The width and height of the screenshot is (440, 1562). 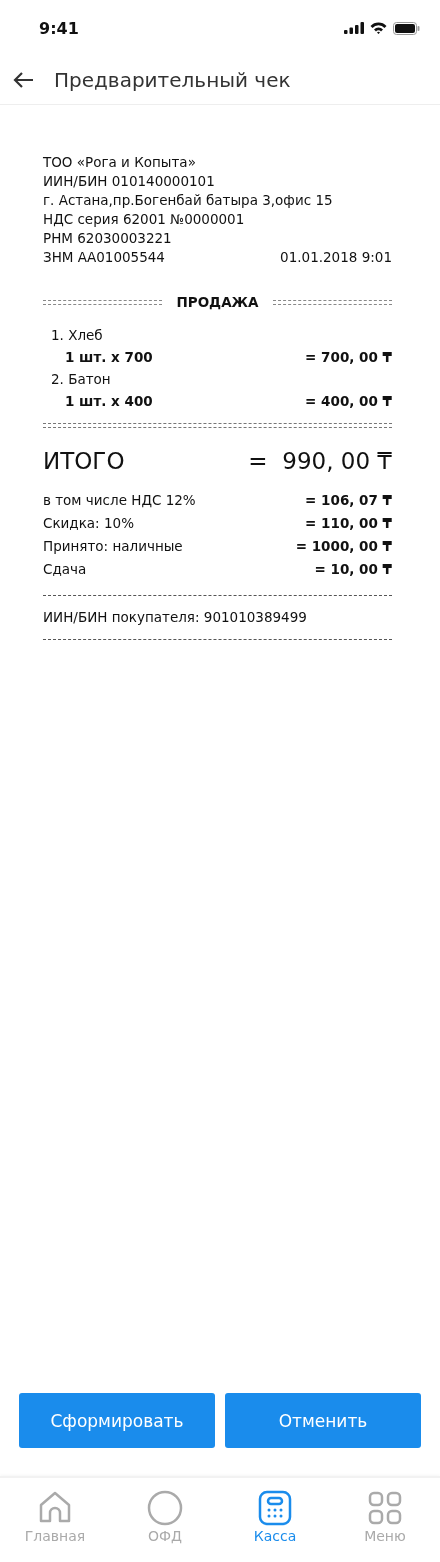 What do you see at coordinates (108, 401) in the screenshot?
I see `item-quantity: 1 шт. x 400` at bounding box center [108, 401].